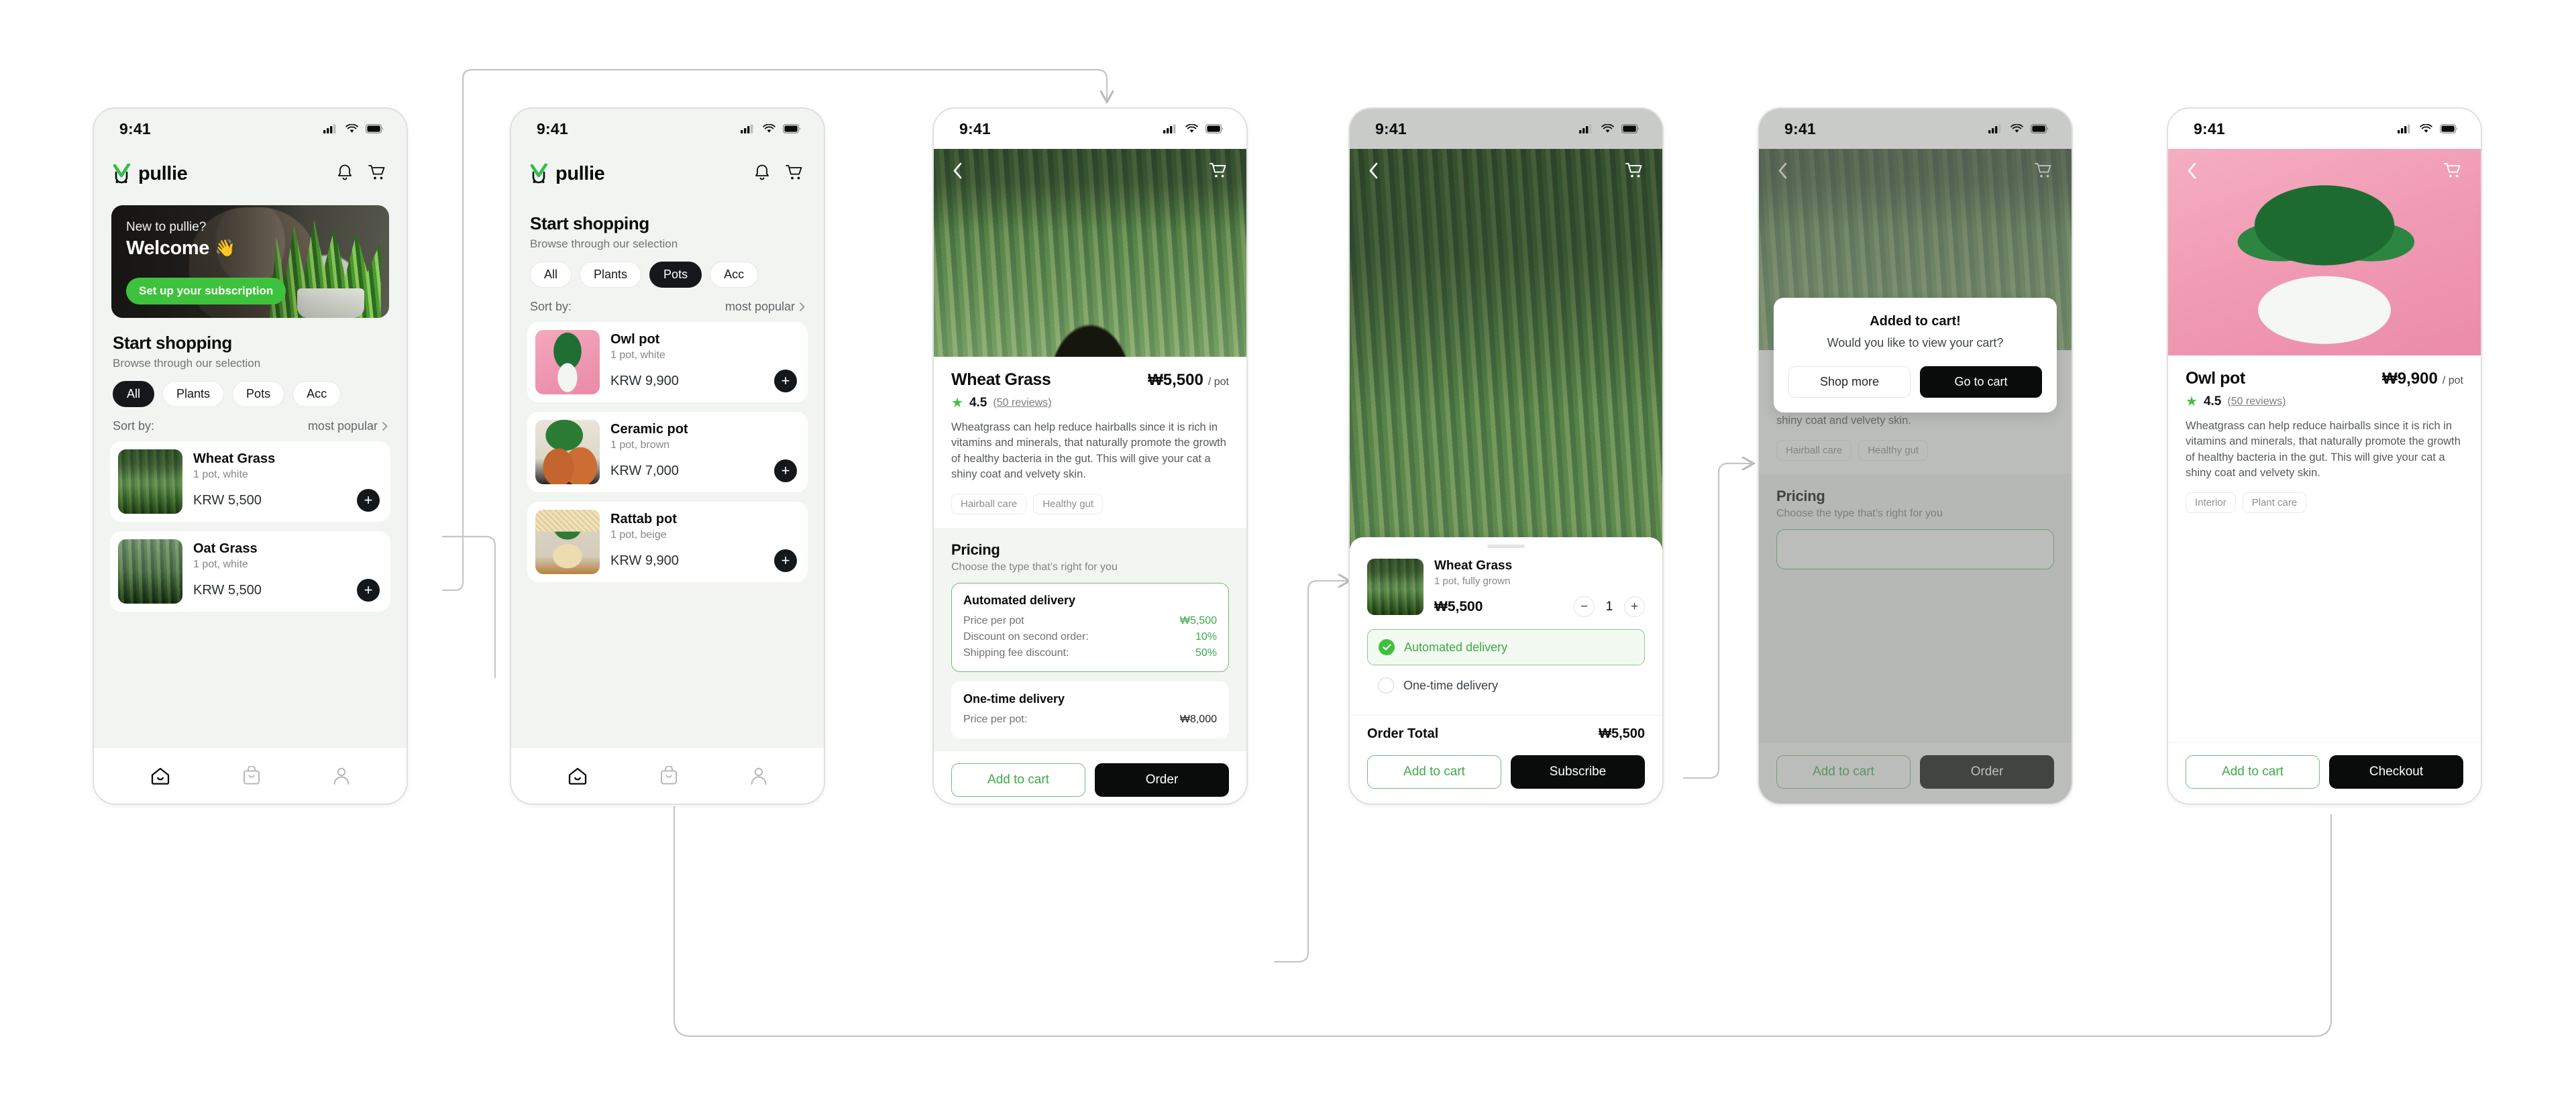 The height and width of the screenshot is (1112, 2576). What do you see at coordinates (1506, 647) in the screenshot?
I see `delivery-option-automated: Automated delivery` at bounding box center [1506, 647].